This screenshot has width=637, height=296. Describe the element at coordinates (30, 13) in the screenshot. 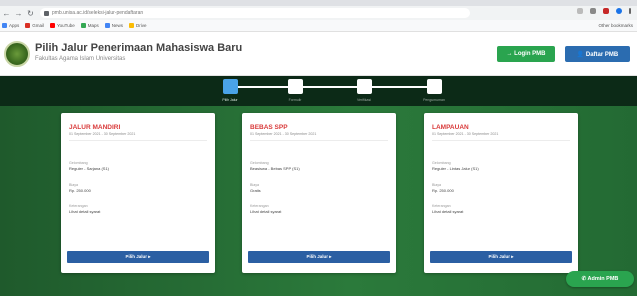

I see `reload-icon: ↻` at that location.